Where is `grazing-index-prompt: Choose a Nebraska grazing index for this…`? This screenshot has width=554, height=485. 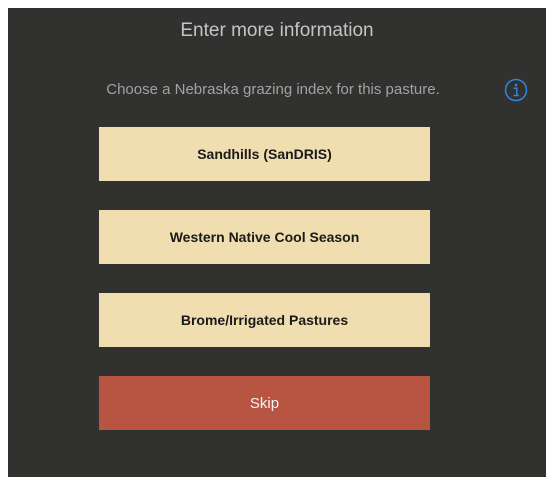 grazing-index-prompt: Choose a Nebraska grazing index for this… is located at coordinates (273, 89).